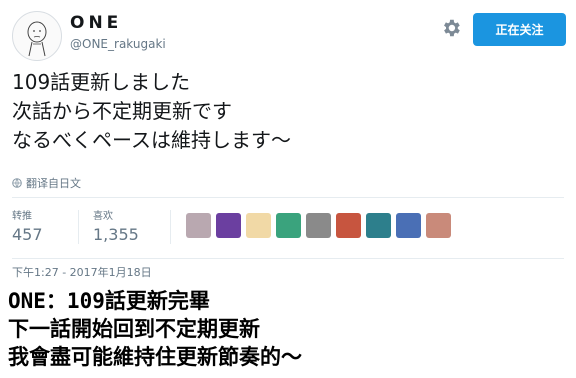  I want to click on retweets-count: 457, so click(27, 234).